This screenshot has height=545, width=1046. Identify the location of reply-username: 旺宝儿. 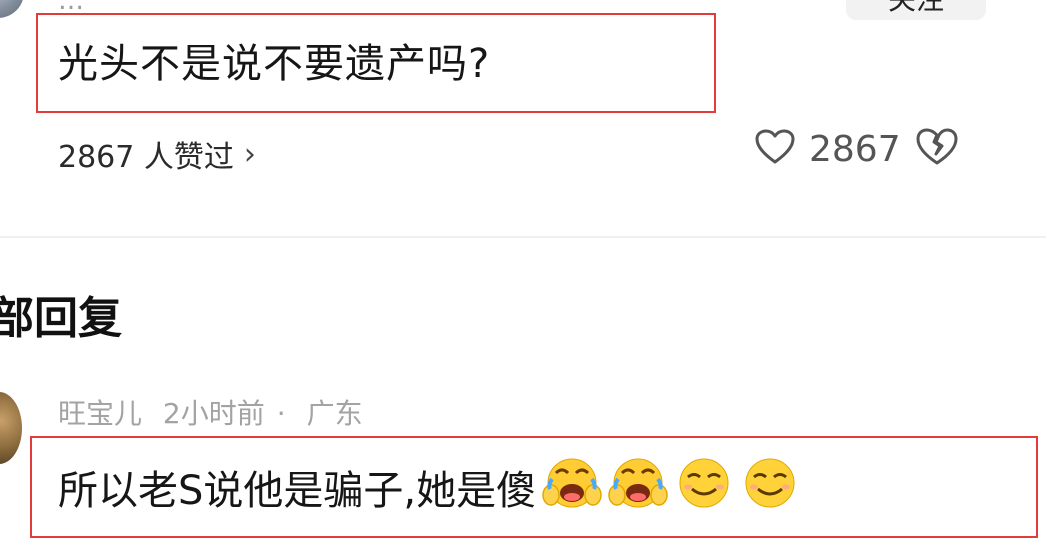
(100, 413).